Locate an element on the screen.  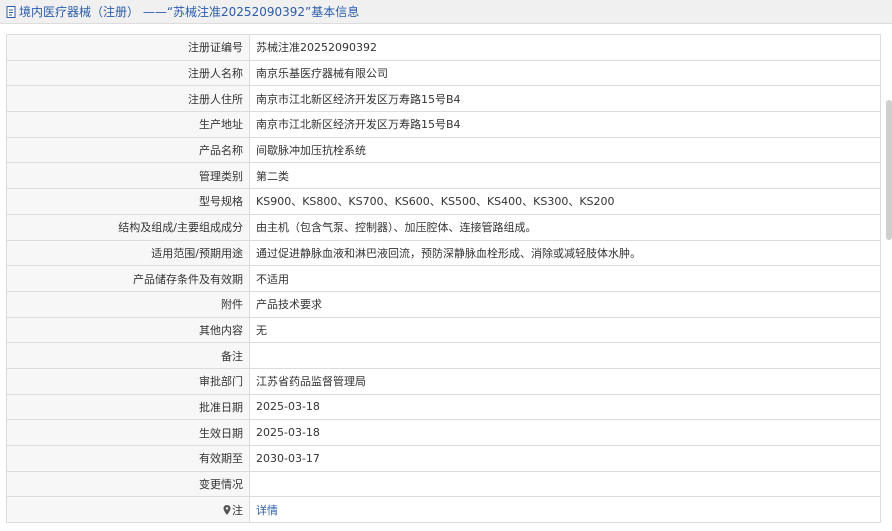
table-row-prod-addr: 生产地址 南京市江北新区经济开发区万寿路15号B4 is located at coordinates (443, 124).